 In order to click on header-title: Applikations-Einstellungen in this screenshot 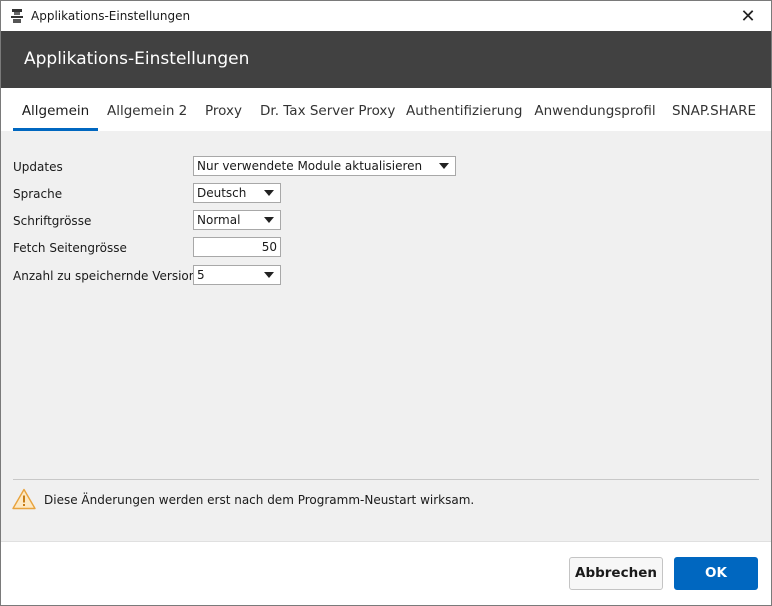, I will do `click(137, 59)`.